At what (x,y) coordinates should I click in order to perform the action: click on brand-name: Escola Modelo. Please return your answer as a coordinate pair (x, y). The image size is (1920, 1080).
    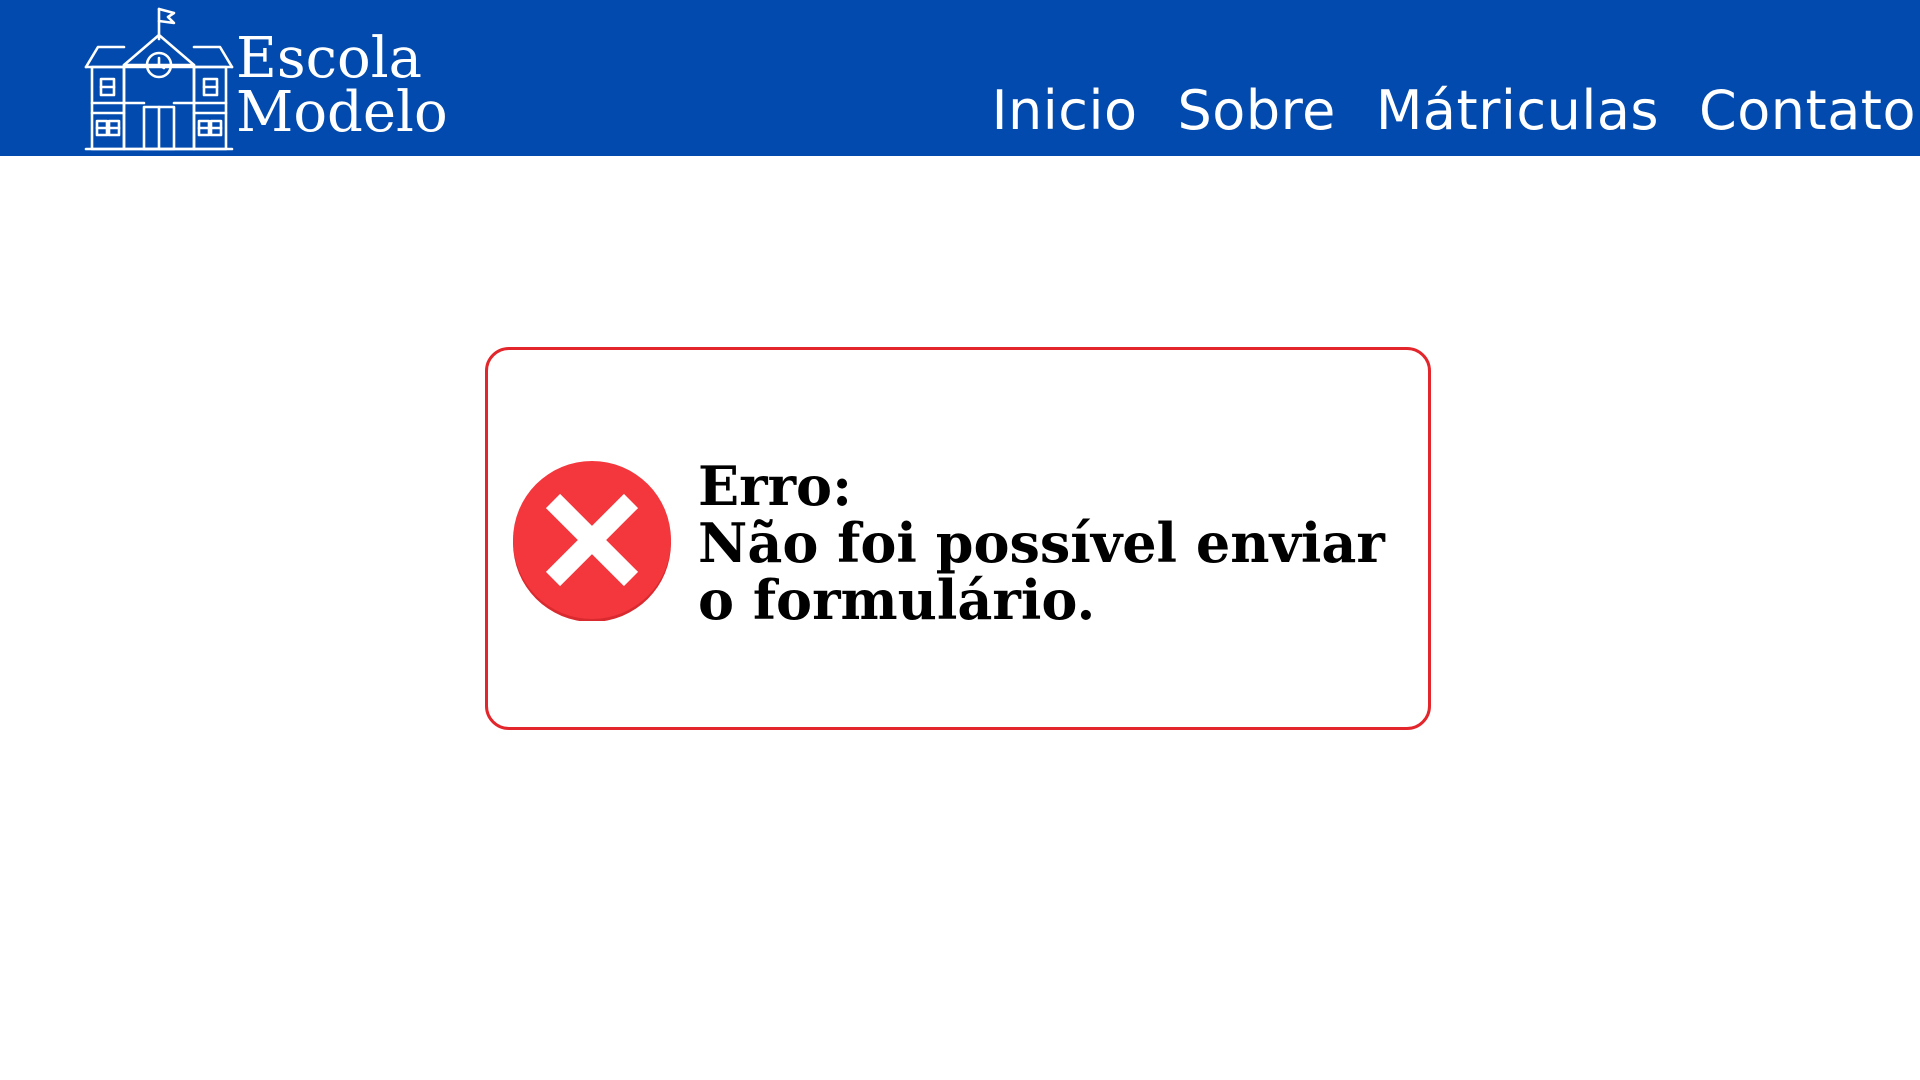
    Looking at the image, I should click on (342, 85).